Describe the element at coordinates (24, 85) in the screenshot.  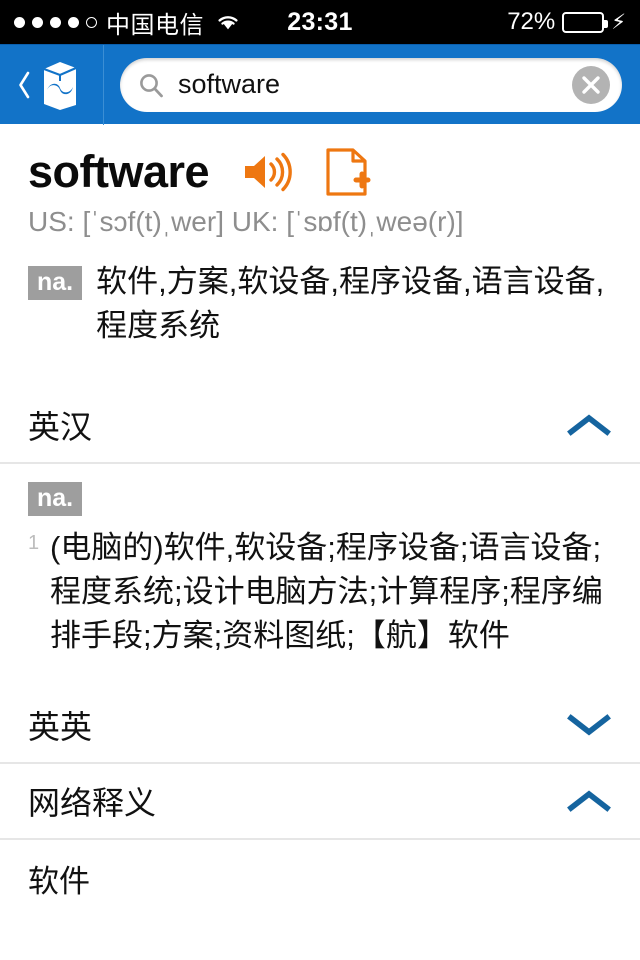
I see `back-chevron-icon` at that location.